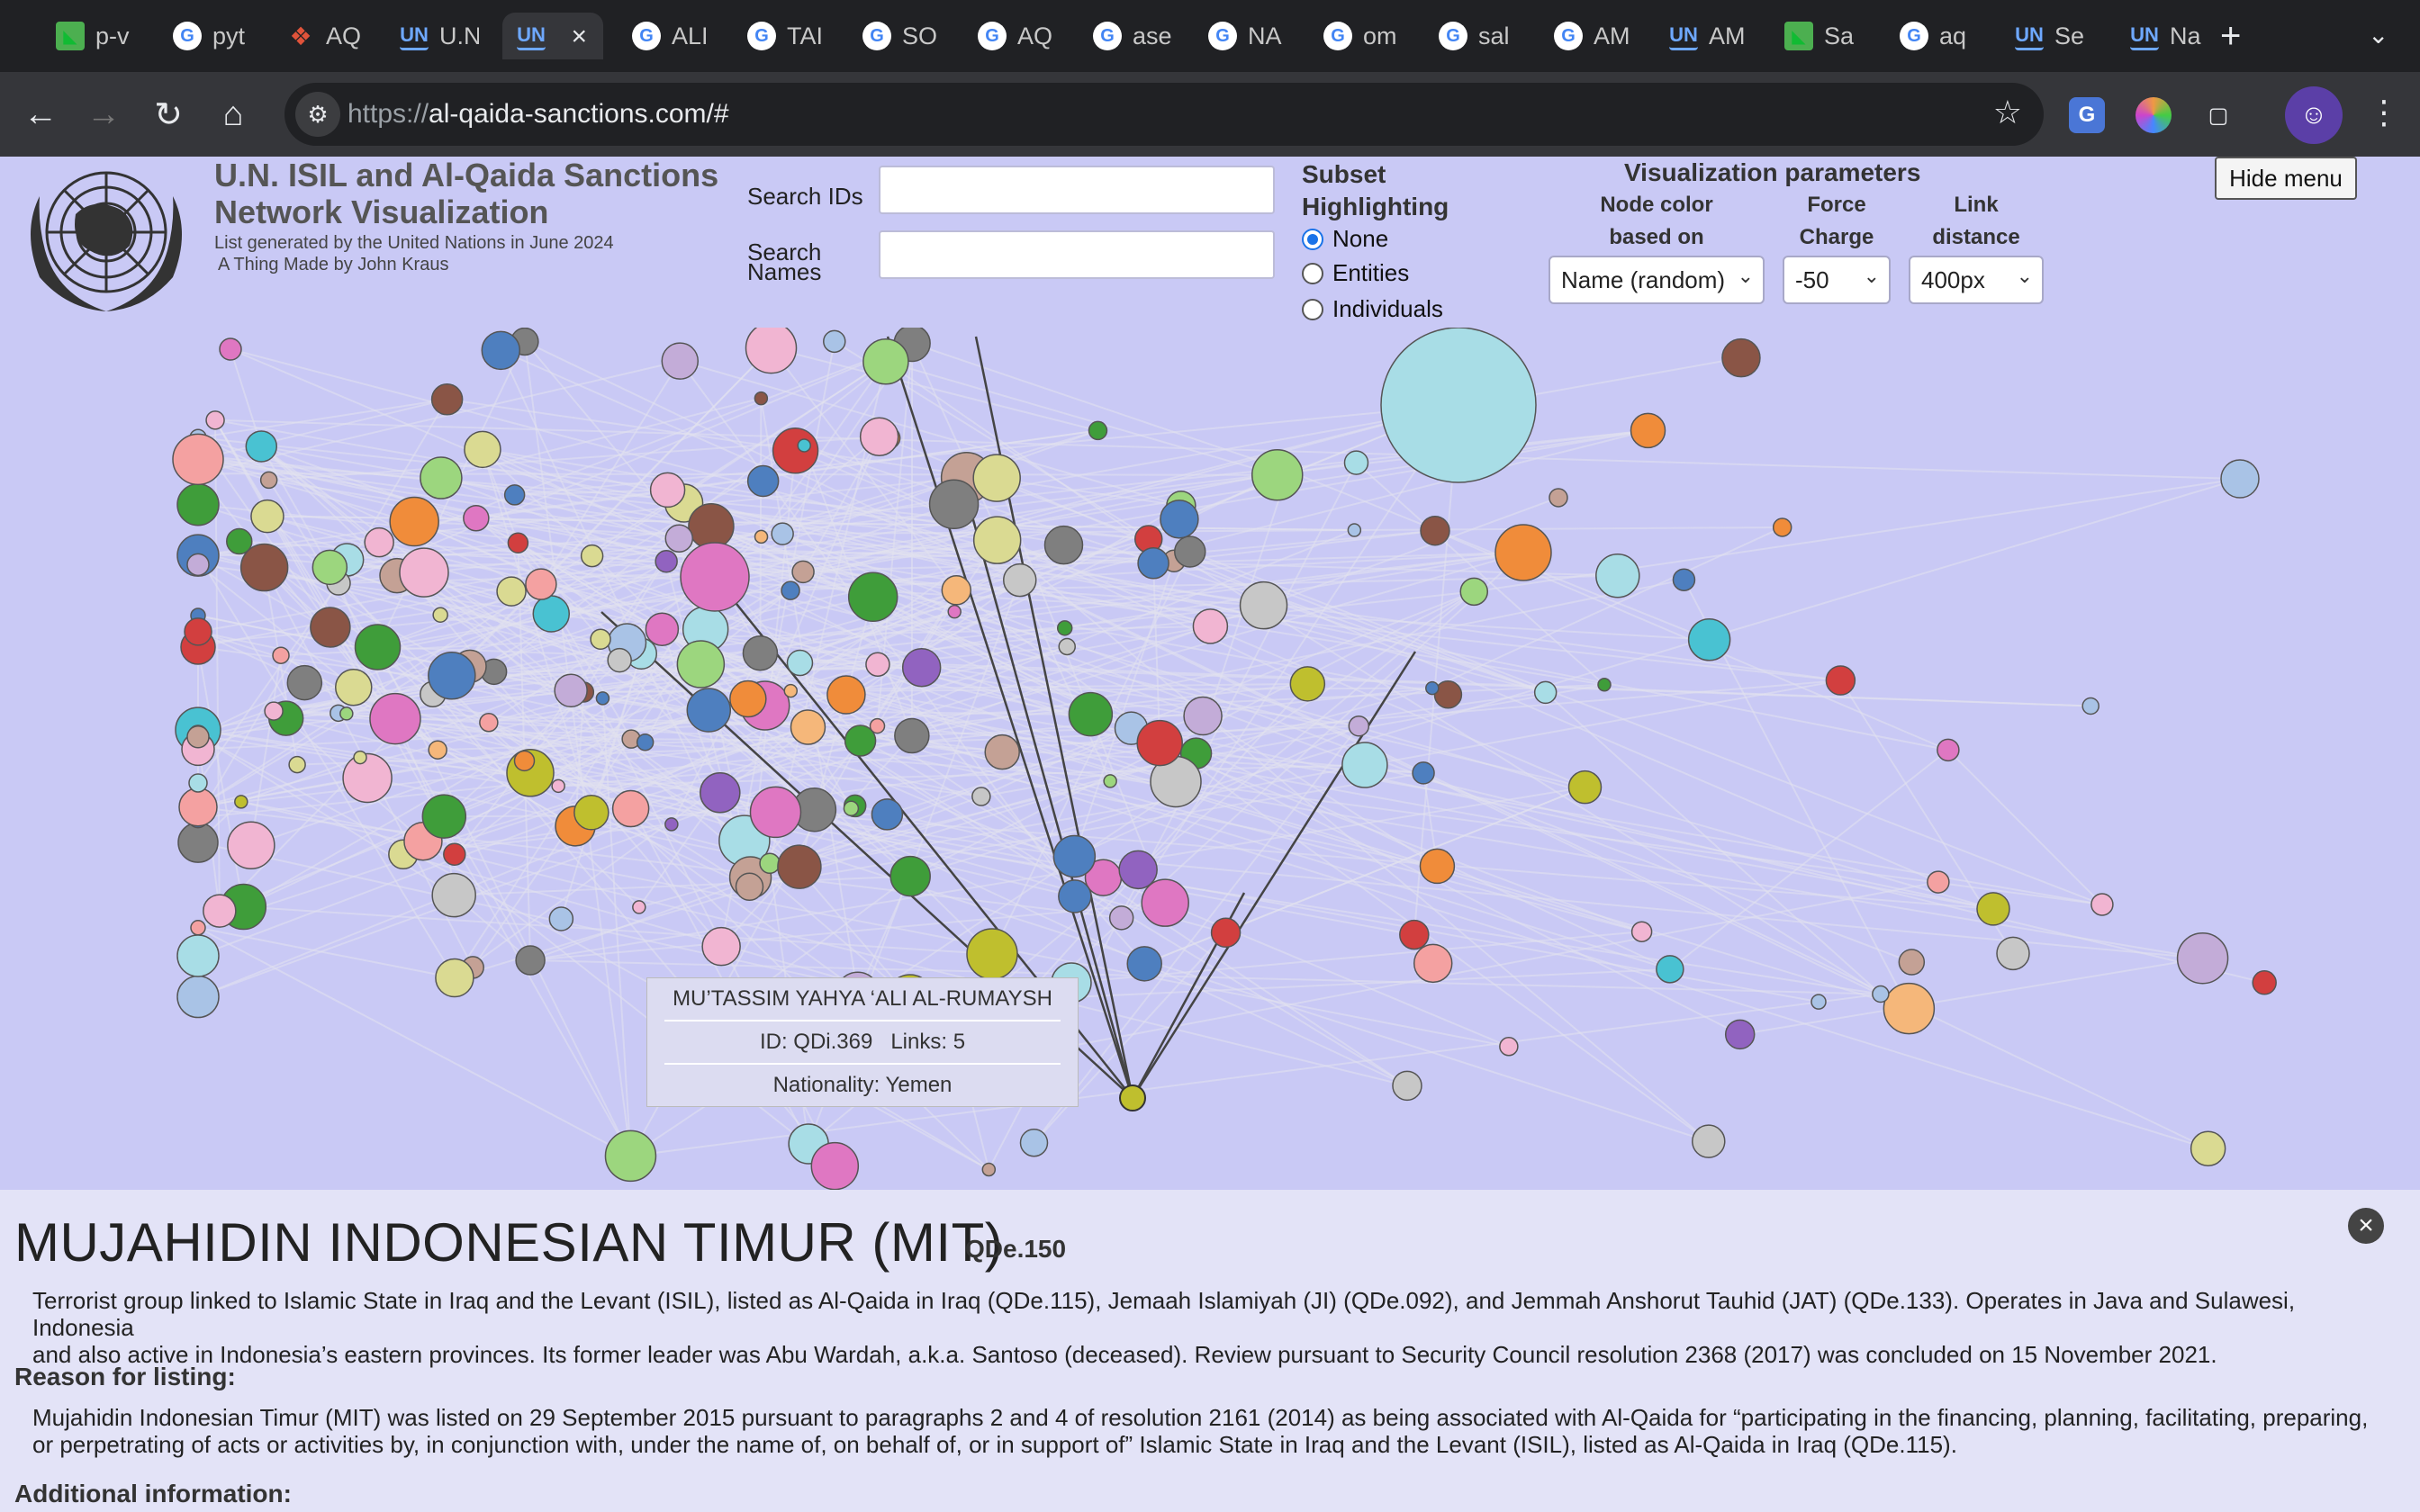  What do you see at coordinates (2154, 115) in the screenshot?
I see `color-extension-icon` at bounding box center [2154, 115].